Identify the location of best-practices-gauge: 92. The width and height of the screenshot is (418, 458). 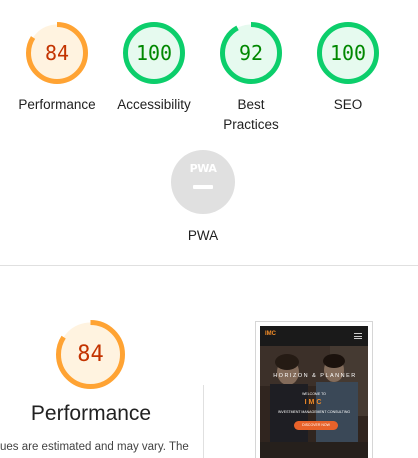
(251, 53).